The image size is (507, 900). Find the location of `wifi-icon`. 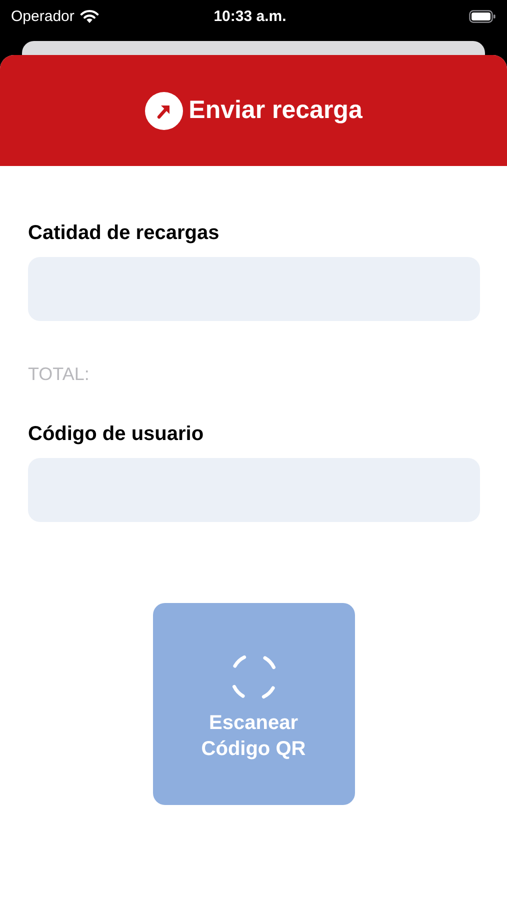

wifi-icon is located at coordinates (90, 16).